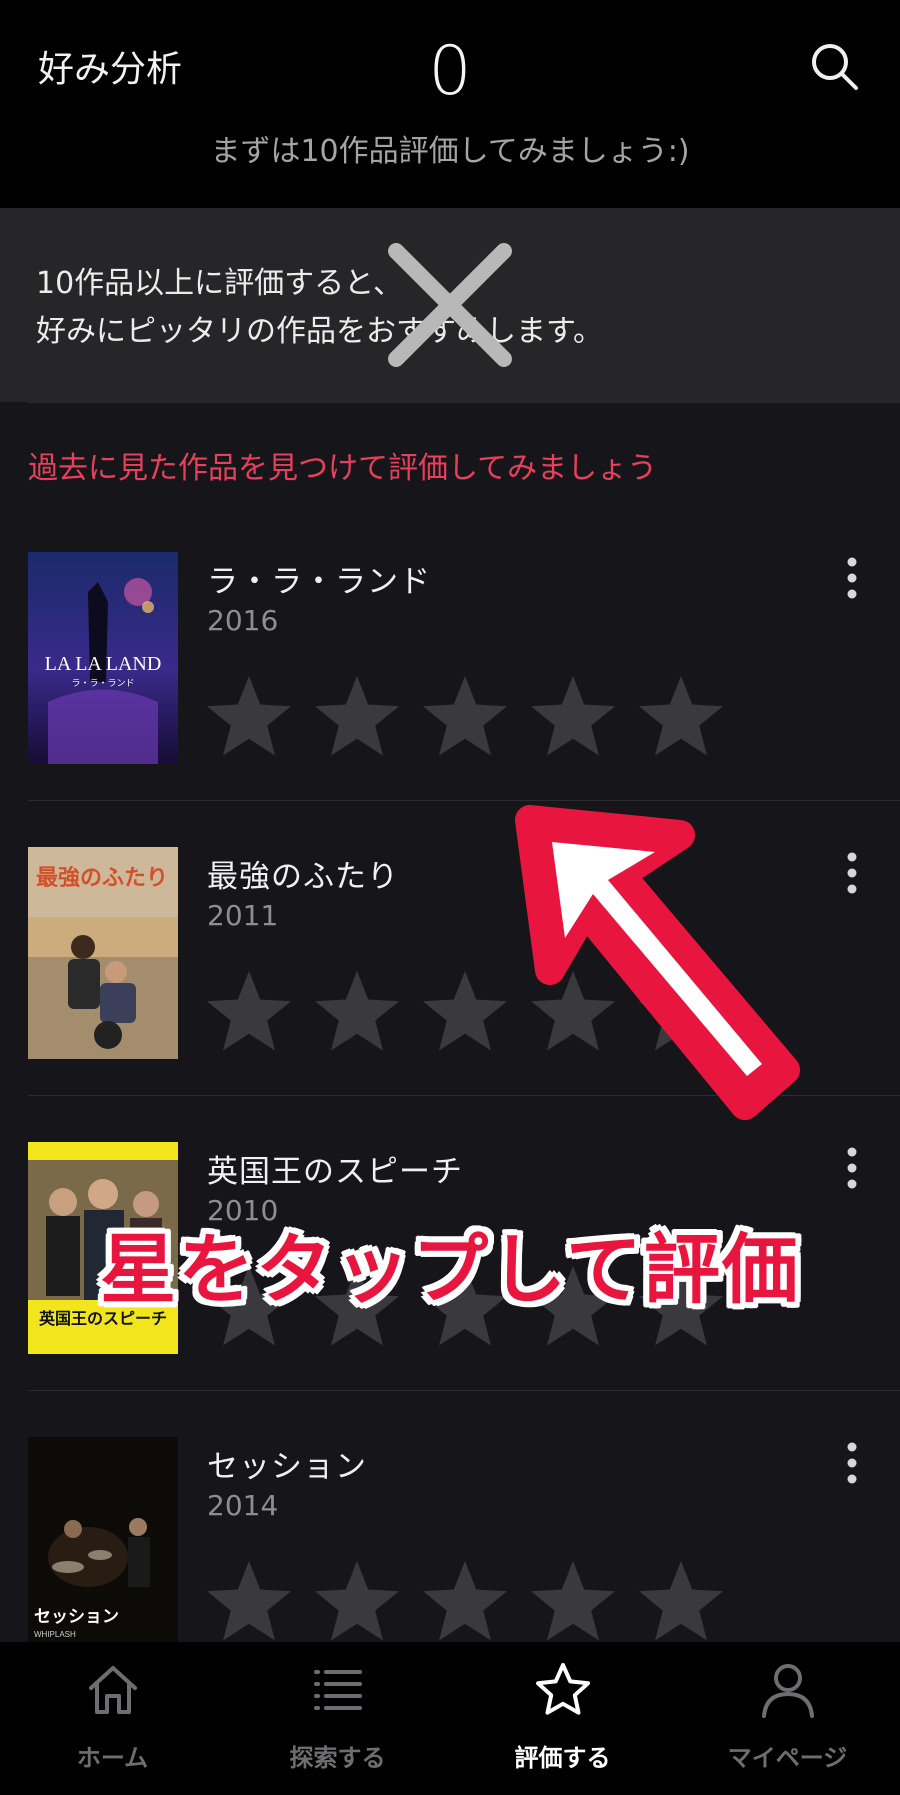  Describe the element at coordinates (243, 915) in the screenshot. I see `movie-year: 2011` at that location.